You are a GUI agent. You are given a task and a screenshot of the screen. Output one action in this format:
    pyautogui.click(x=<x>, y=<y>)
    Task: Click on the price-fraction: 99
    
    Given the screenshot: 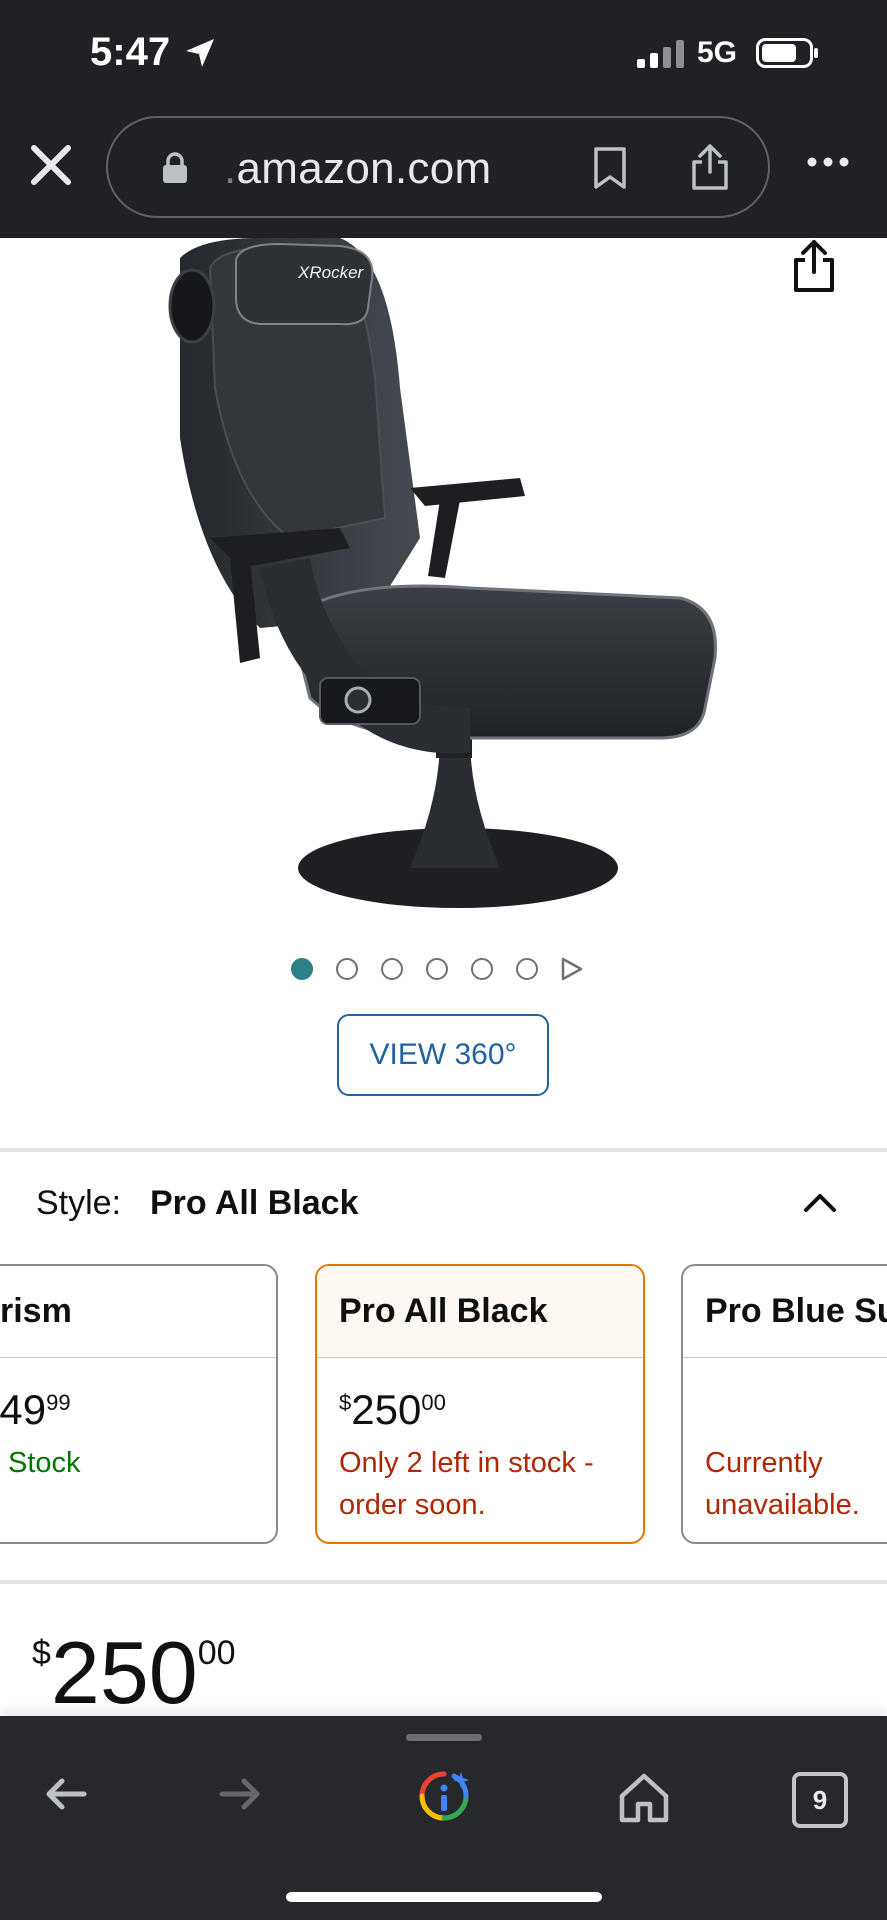 What is the action you would take?
    pyautogui.click(x=58, y=1402)
    